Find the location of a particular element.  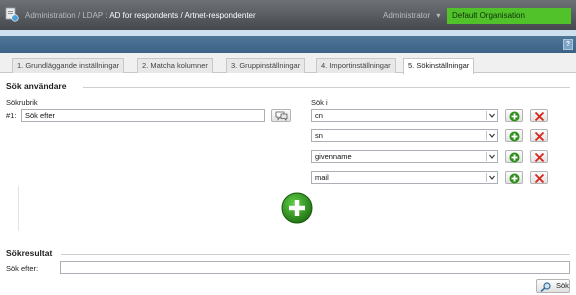

tab-search-settings: 5. Sökinställningar is located at coordinates (439, 66).